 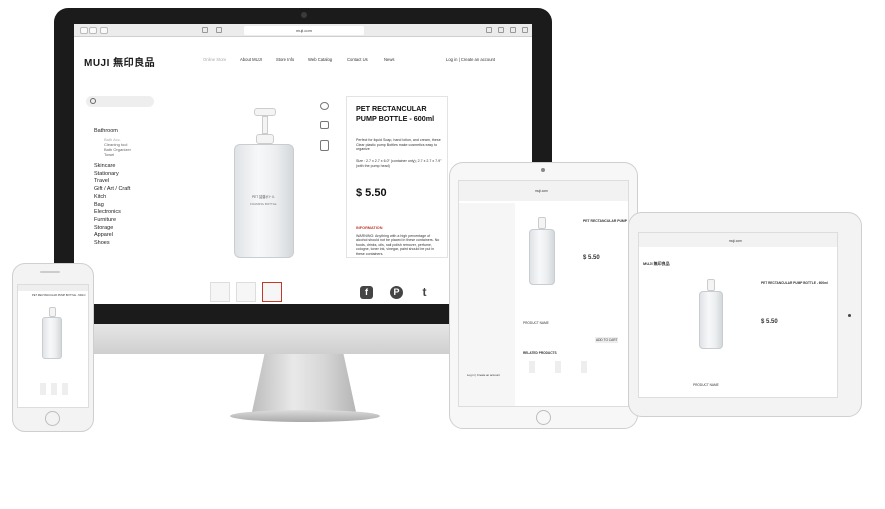 What do you see at coordinates (591, 258) in the screenshot?
I see `ipad-price: $ 5.50` at bounding box center [591, 258].